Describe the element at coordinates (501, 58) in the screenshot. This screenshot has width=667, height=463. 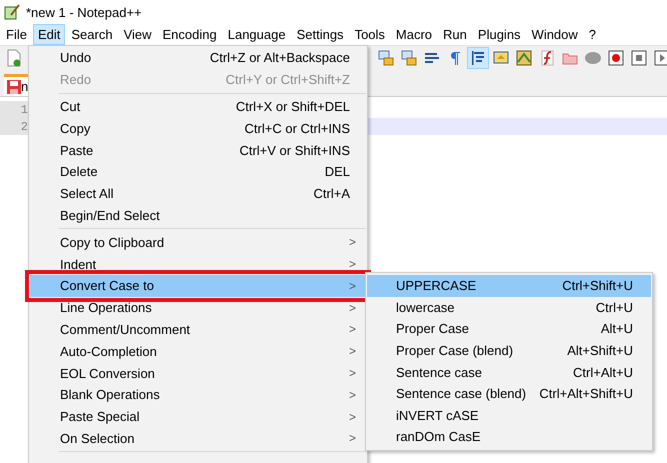
I see `folded-page-icon` at that location.